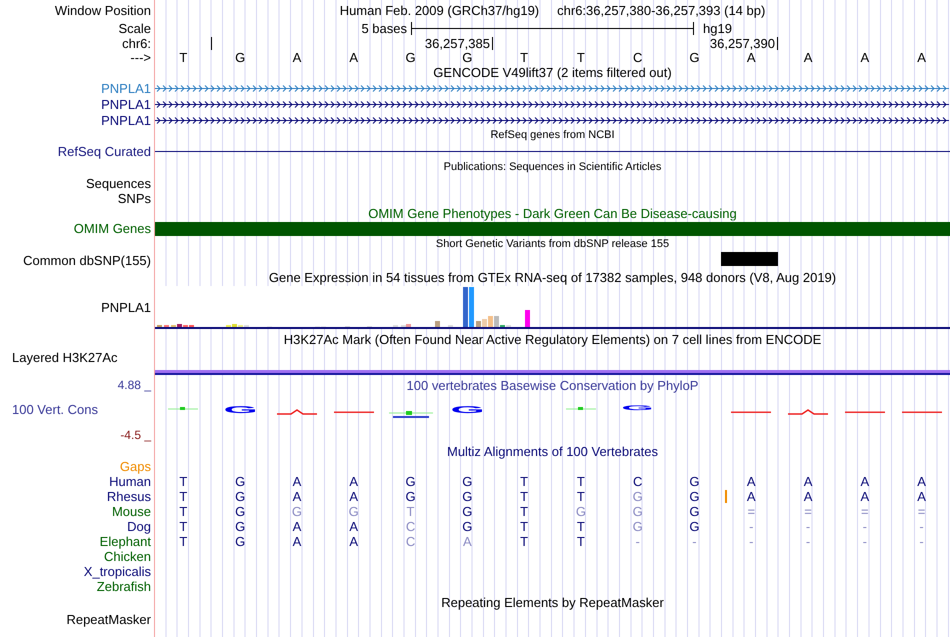 This screenshot has width=950, height=637. What do you see at coordinates (134, 28) in the screenshot?
I see `row-label: Scale` at bounding box center [134, 28].